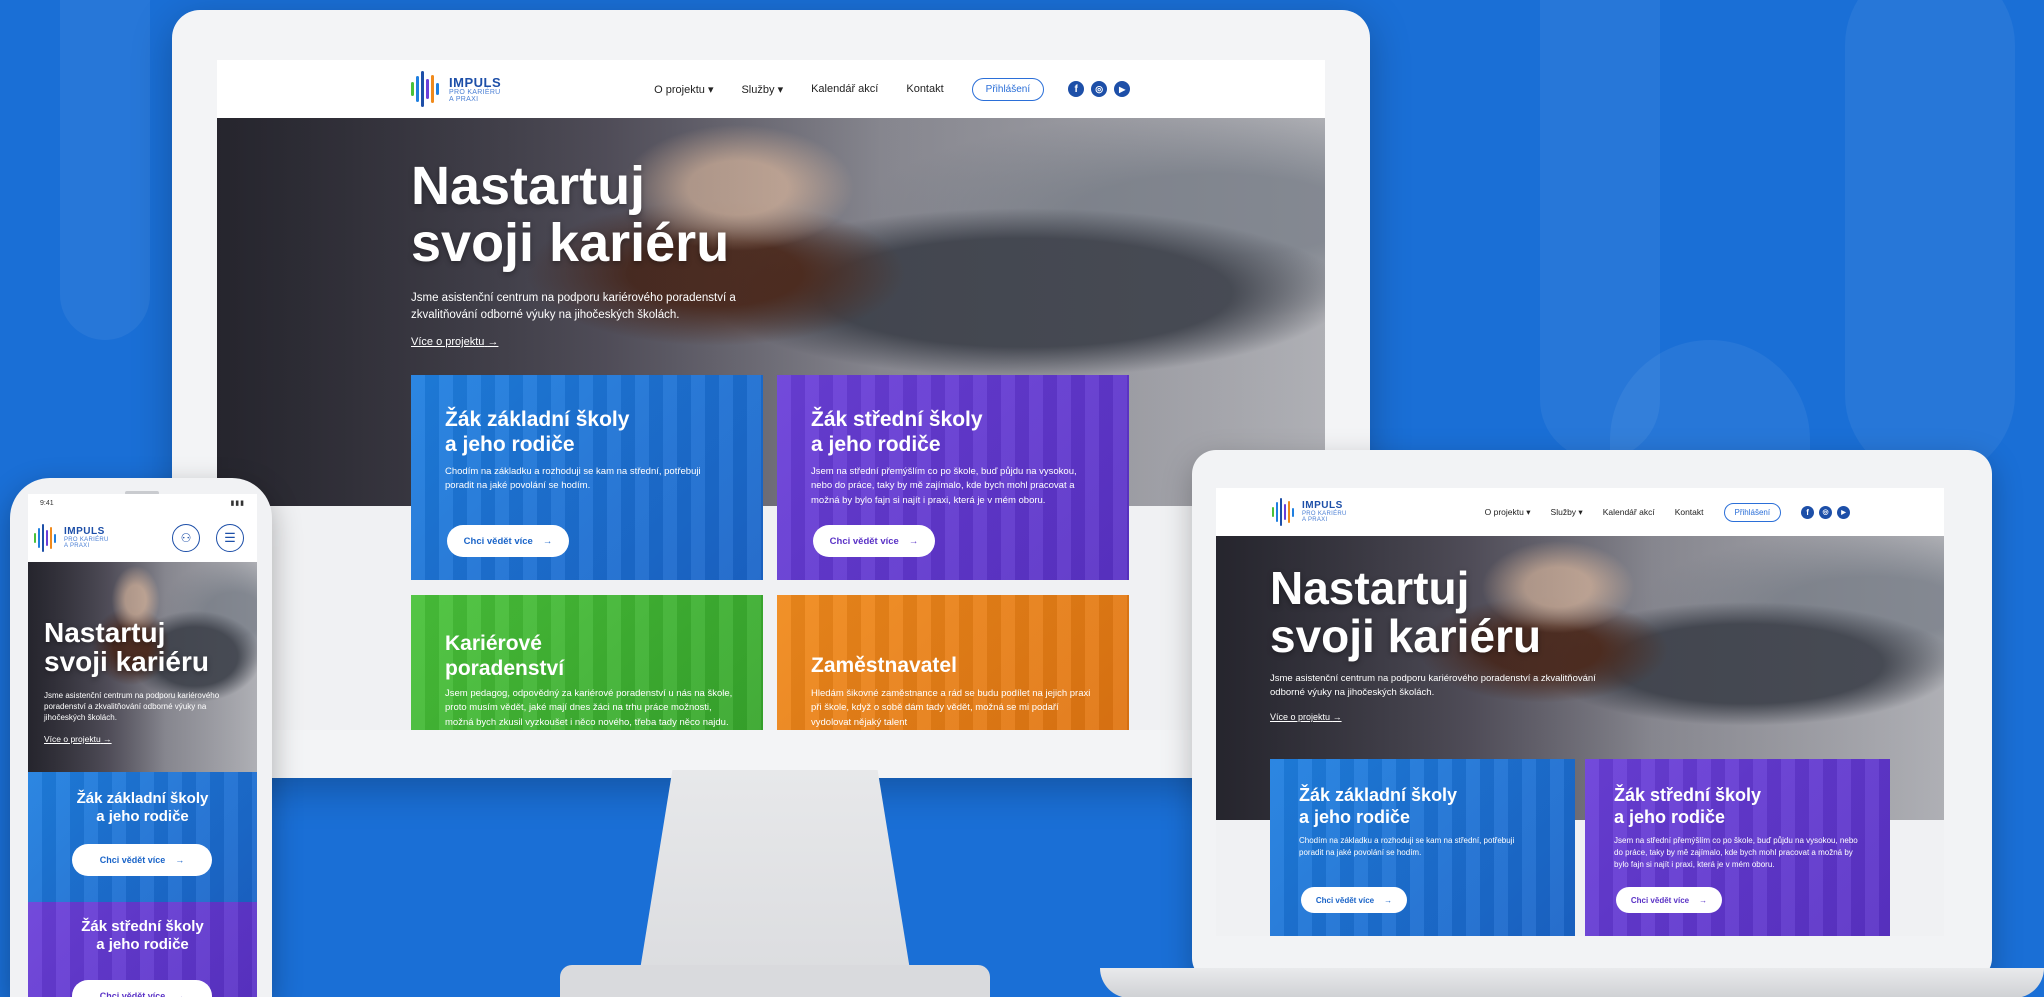 This screenshot has width=2044, height=997. I want to click on user-icon: ⚇, so click(186, 538).